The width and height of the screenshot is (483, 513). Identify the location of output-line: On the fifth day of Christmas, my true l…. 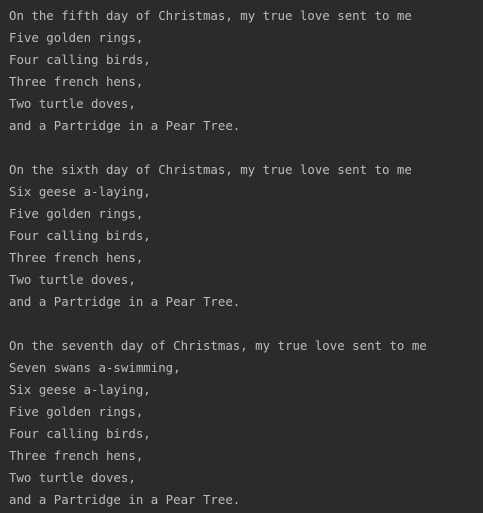
(210, 15).